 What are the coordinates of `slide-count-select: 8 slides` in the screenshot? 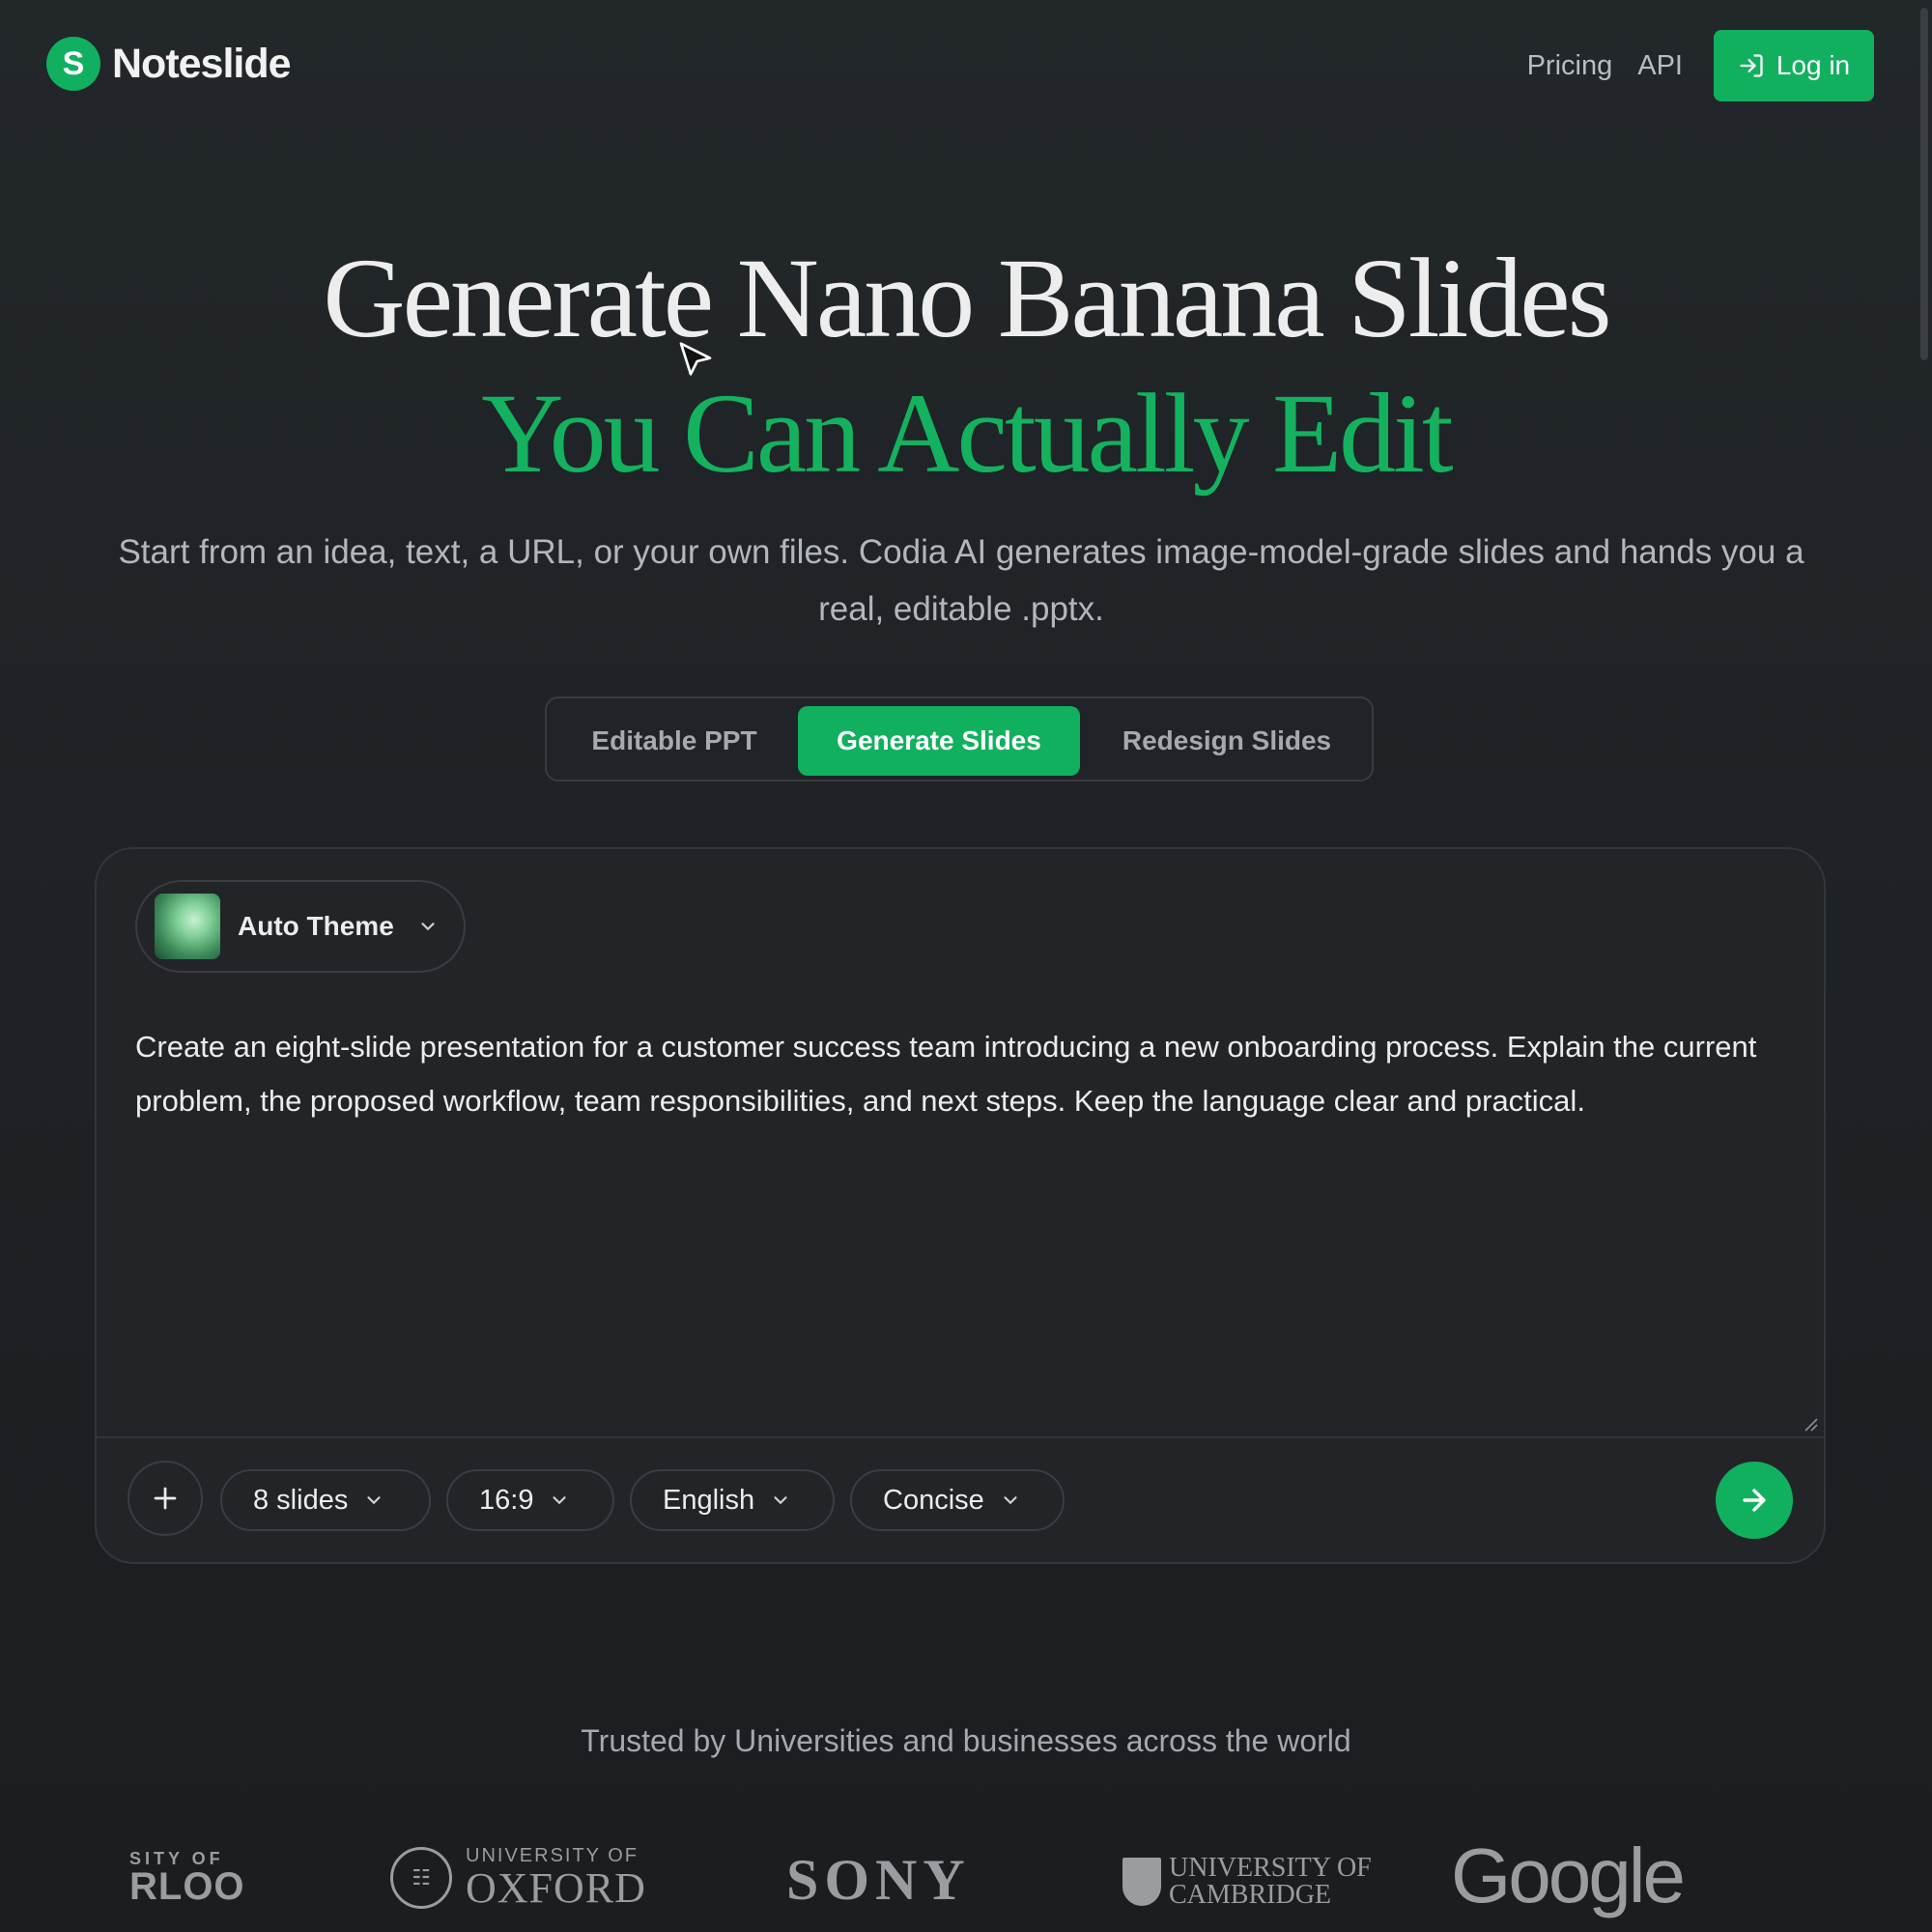 It's located at (325, 1500).